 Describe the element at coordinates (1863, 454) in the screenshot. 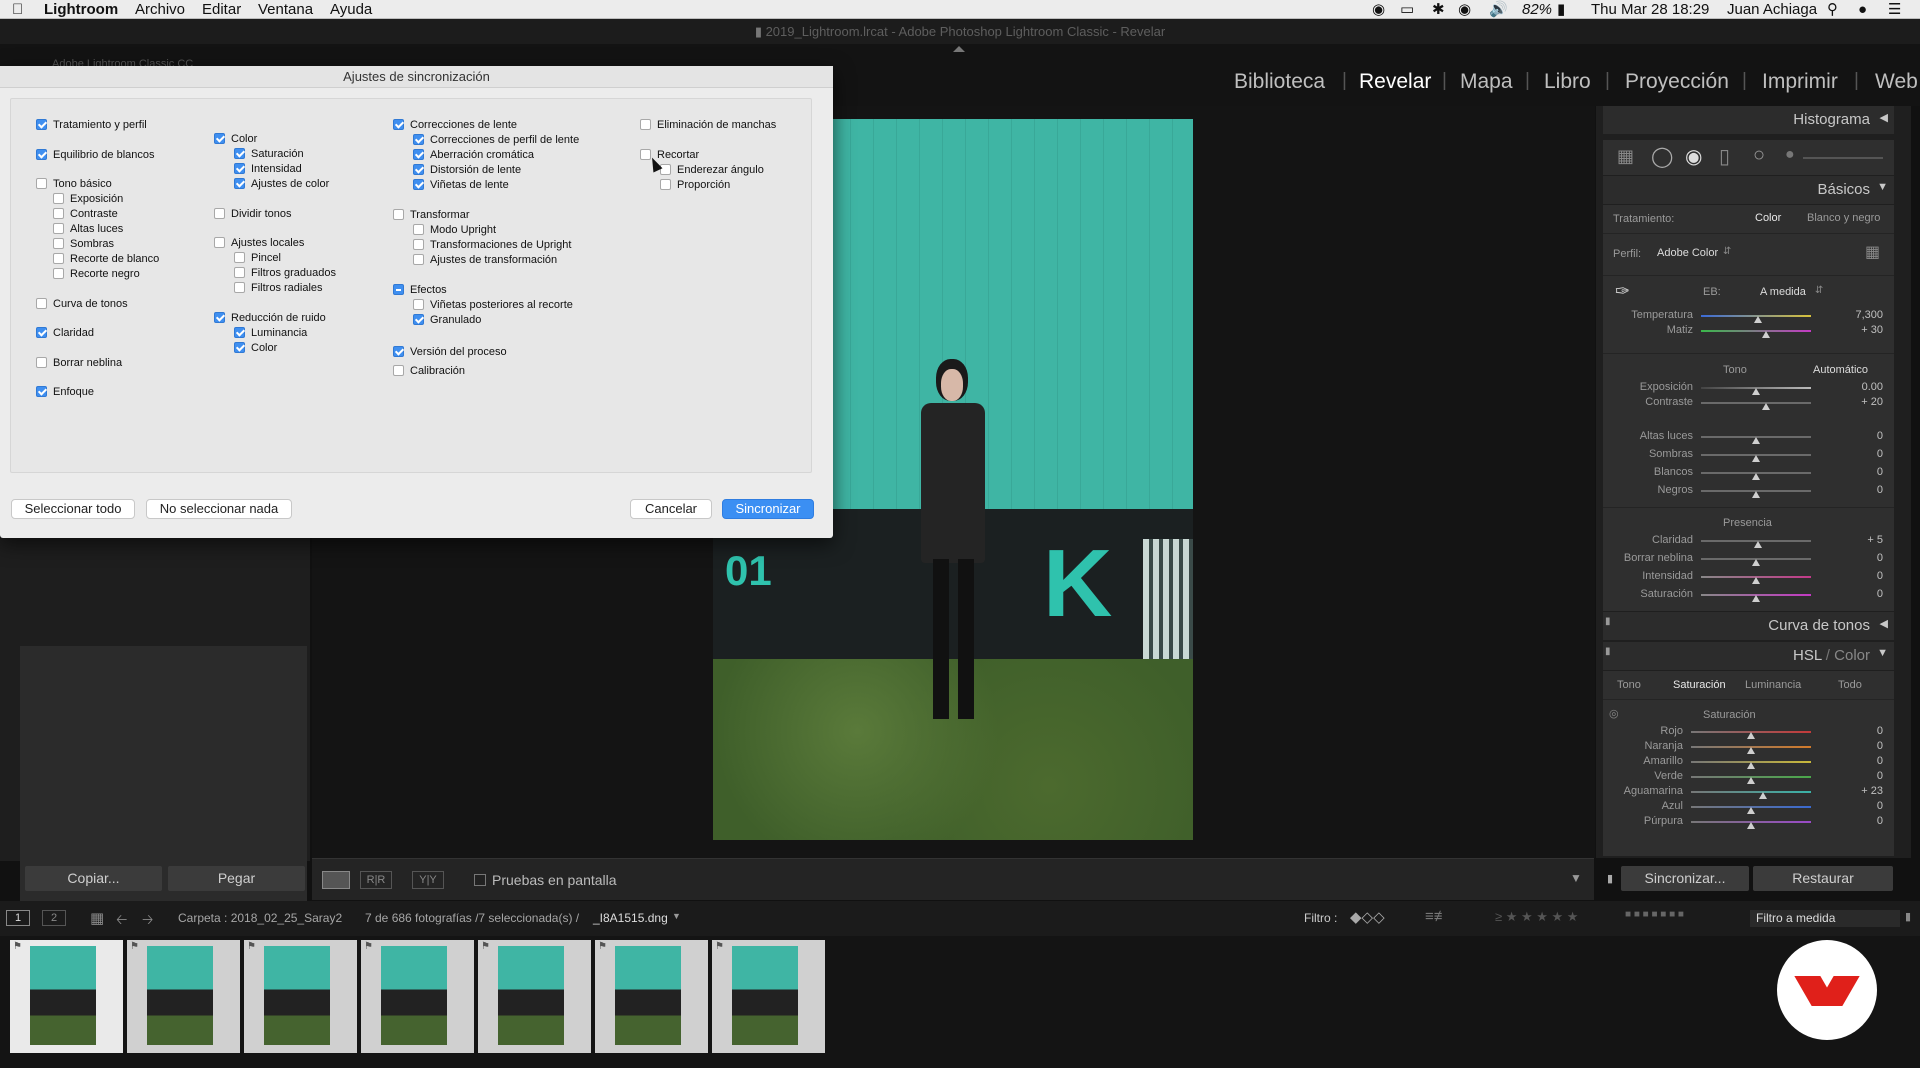

I see `shadows-value: 0` at that location.